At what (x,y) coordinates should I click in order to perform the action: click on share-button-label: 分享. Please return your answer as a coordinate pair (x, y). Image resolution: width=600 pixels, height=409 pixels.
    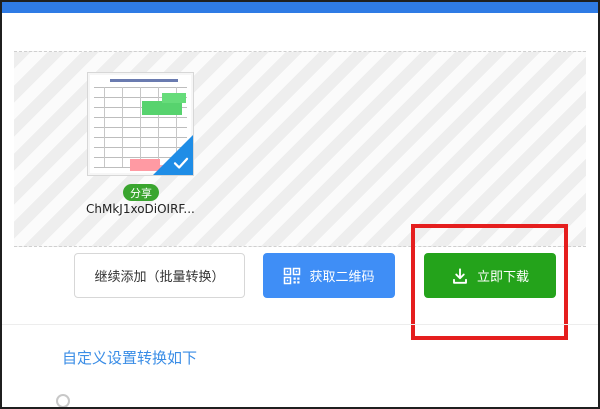
    Looking at the image, I should click on (141, 193).